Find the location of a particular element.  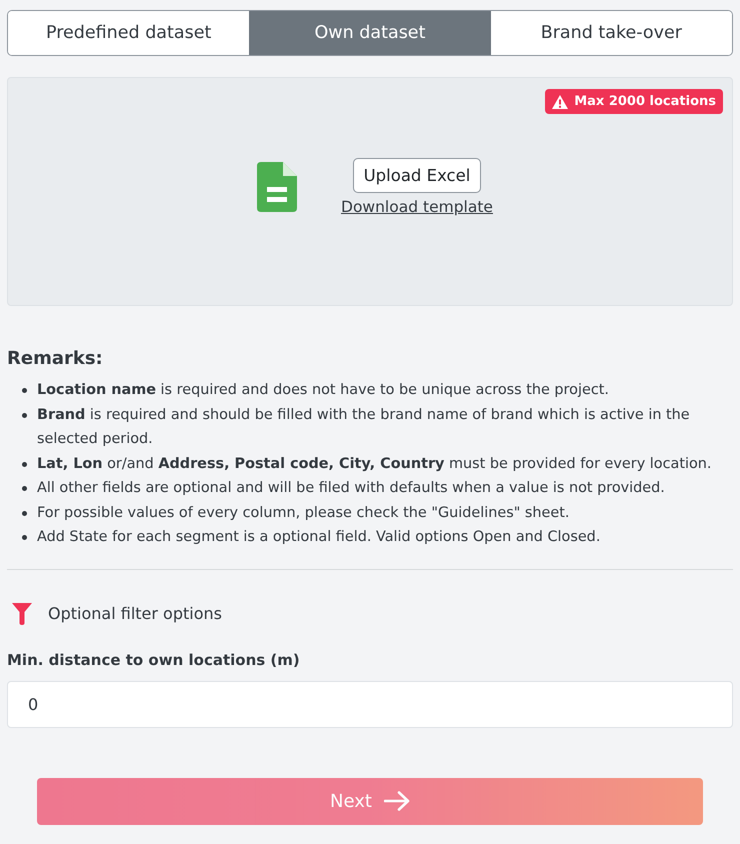

arrow-right-icon is located at coordinates (397, 801).